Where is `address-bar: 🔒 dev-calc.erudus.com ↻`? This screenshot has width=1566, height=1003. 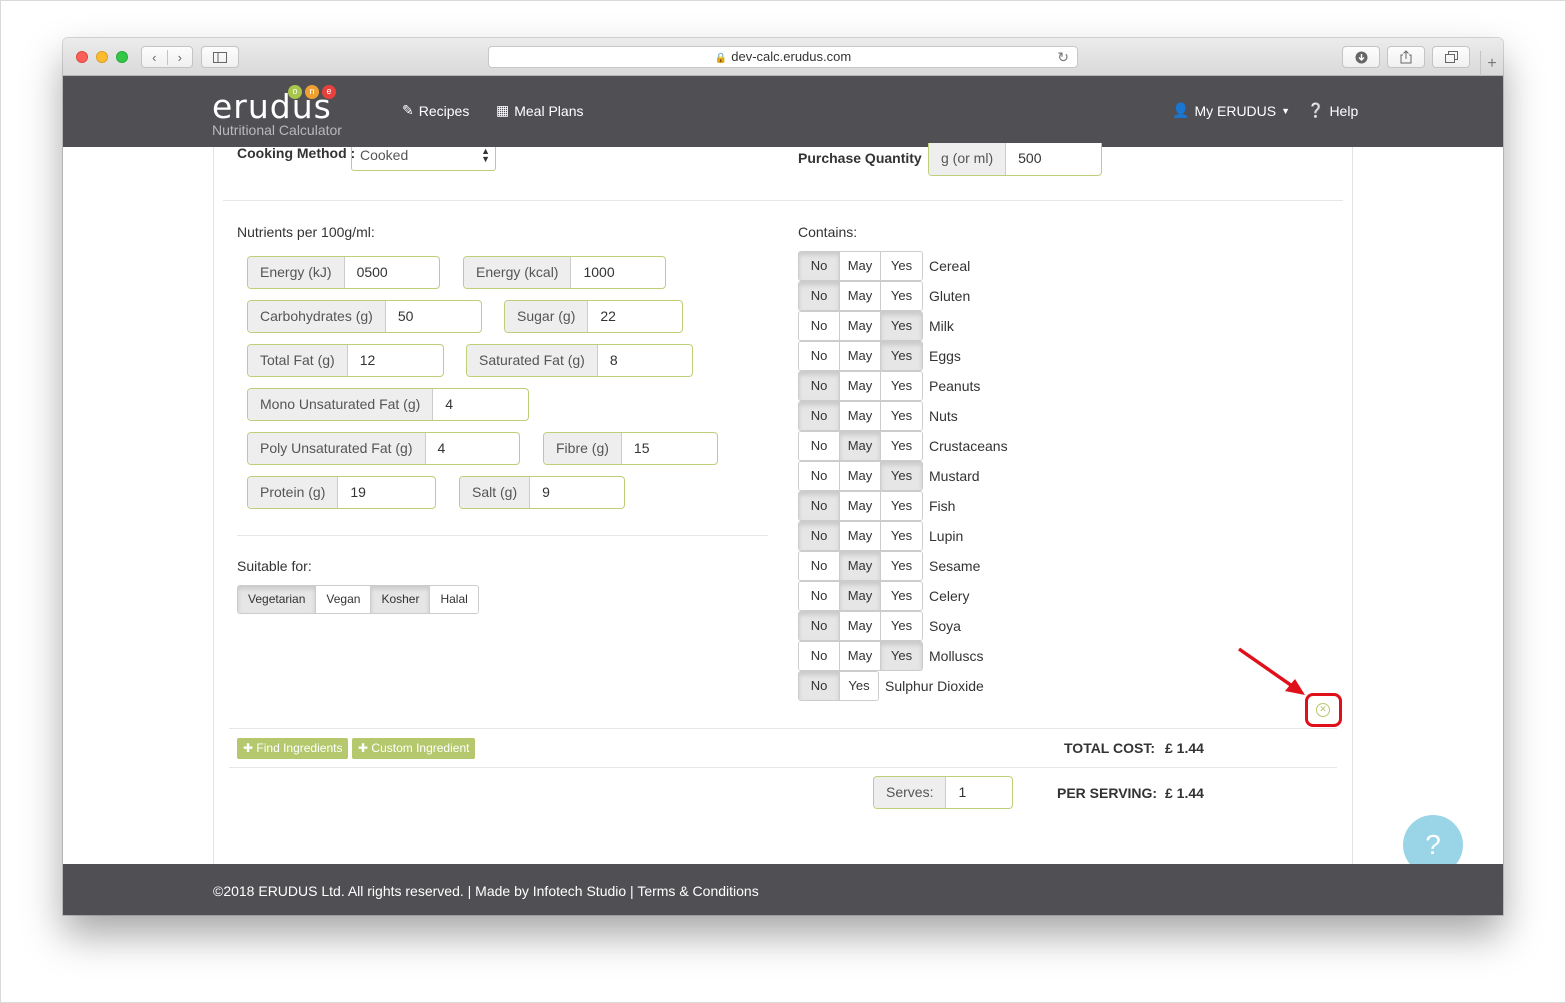
address-bar: 🔒 dev-calc.erudus.com ↻ is located at coordinates (783, 57).